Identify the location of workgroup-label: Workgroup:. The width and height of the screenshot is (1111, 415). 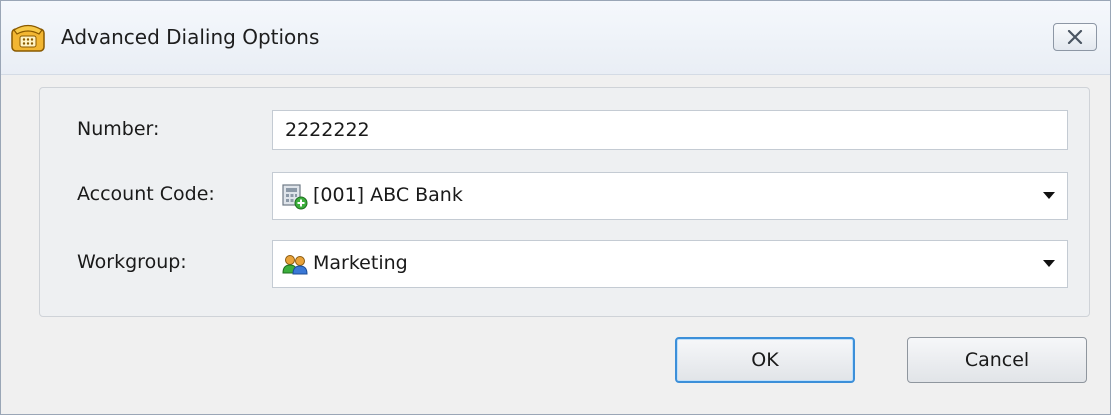
(132, 262).